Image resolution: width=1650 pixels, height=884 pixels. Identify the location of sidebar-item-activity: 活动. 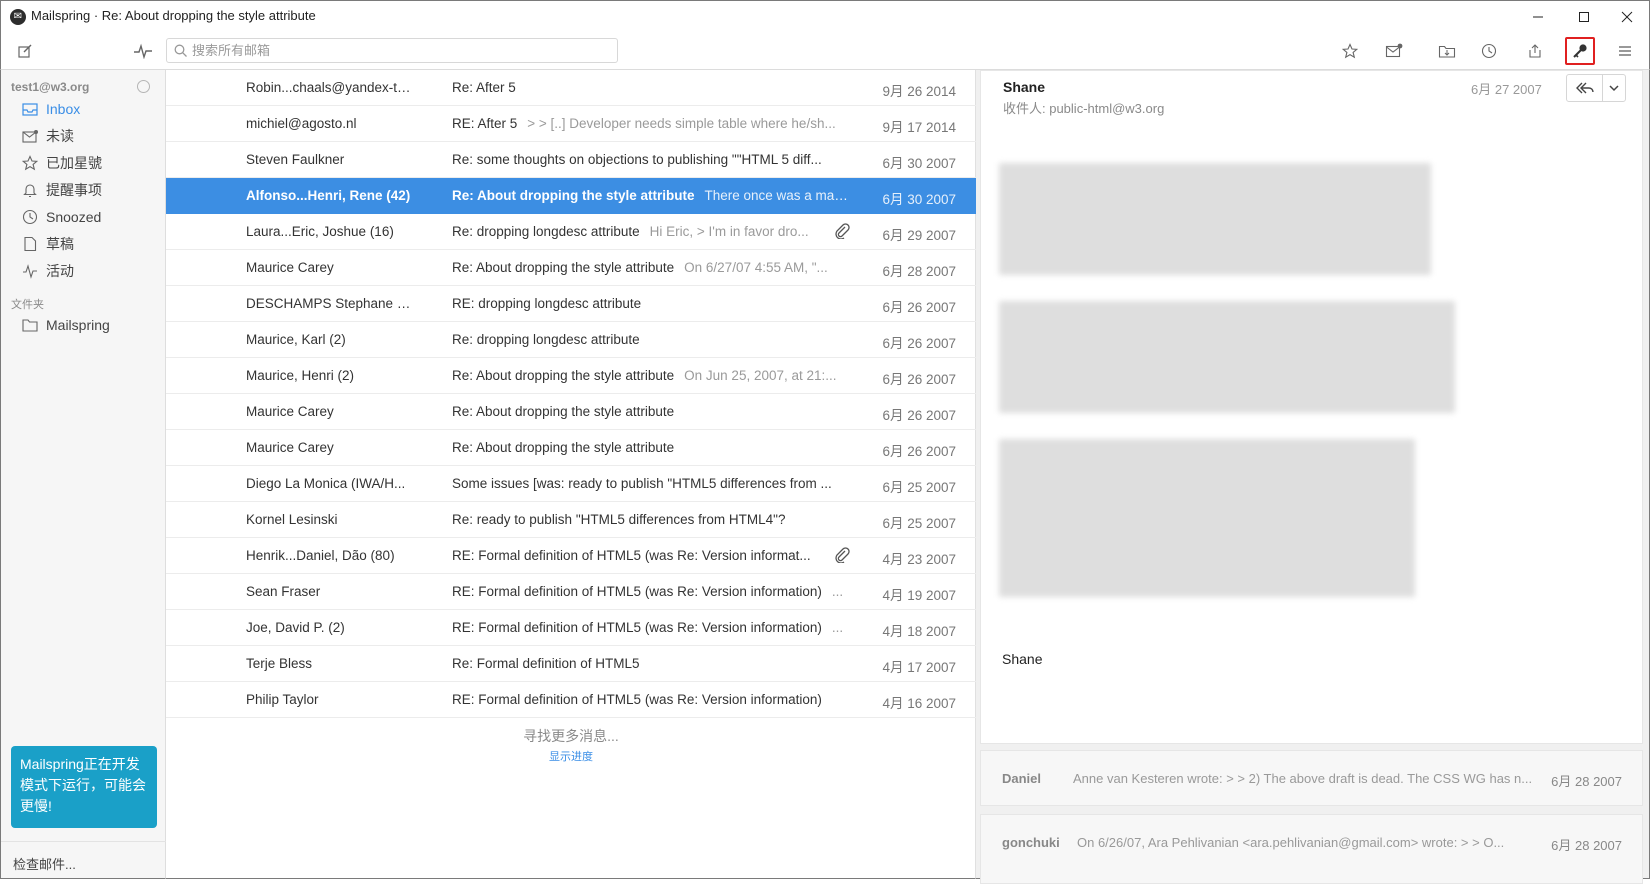
(47, 271).